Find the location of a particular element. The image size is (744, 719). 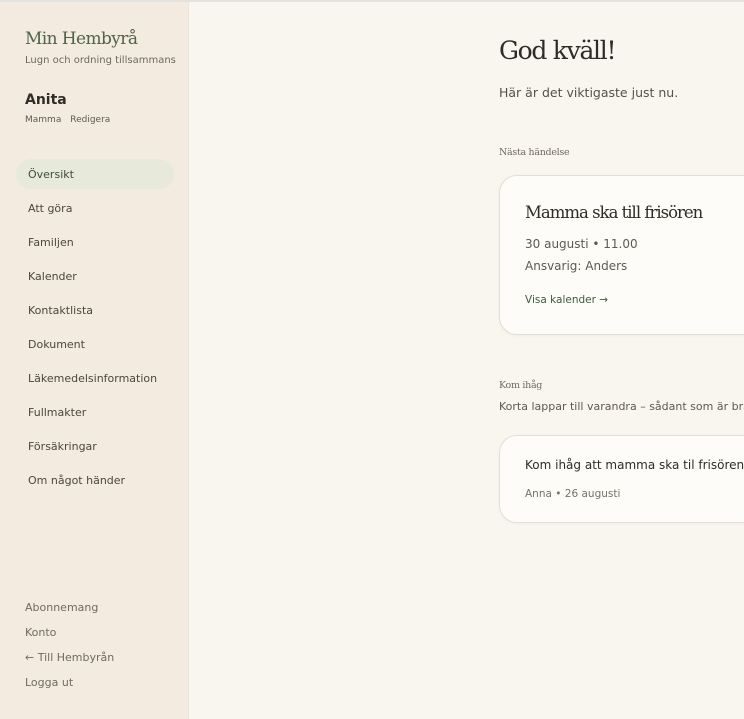

user-name: Anita is located at coordinates (46, 100).